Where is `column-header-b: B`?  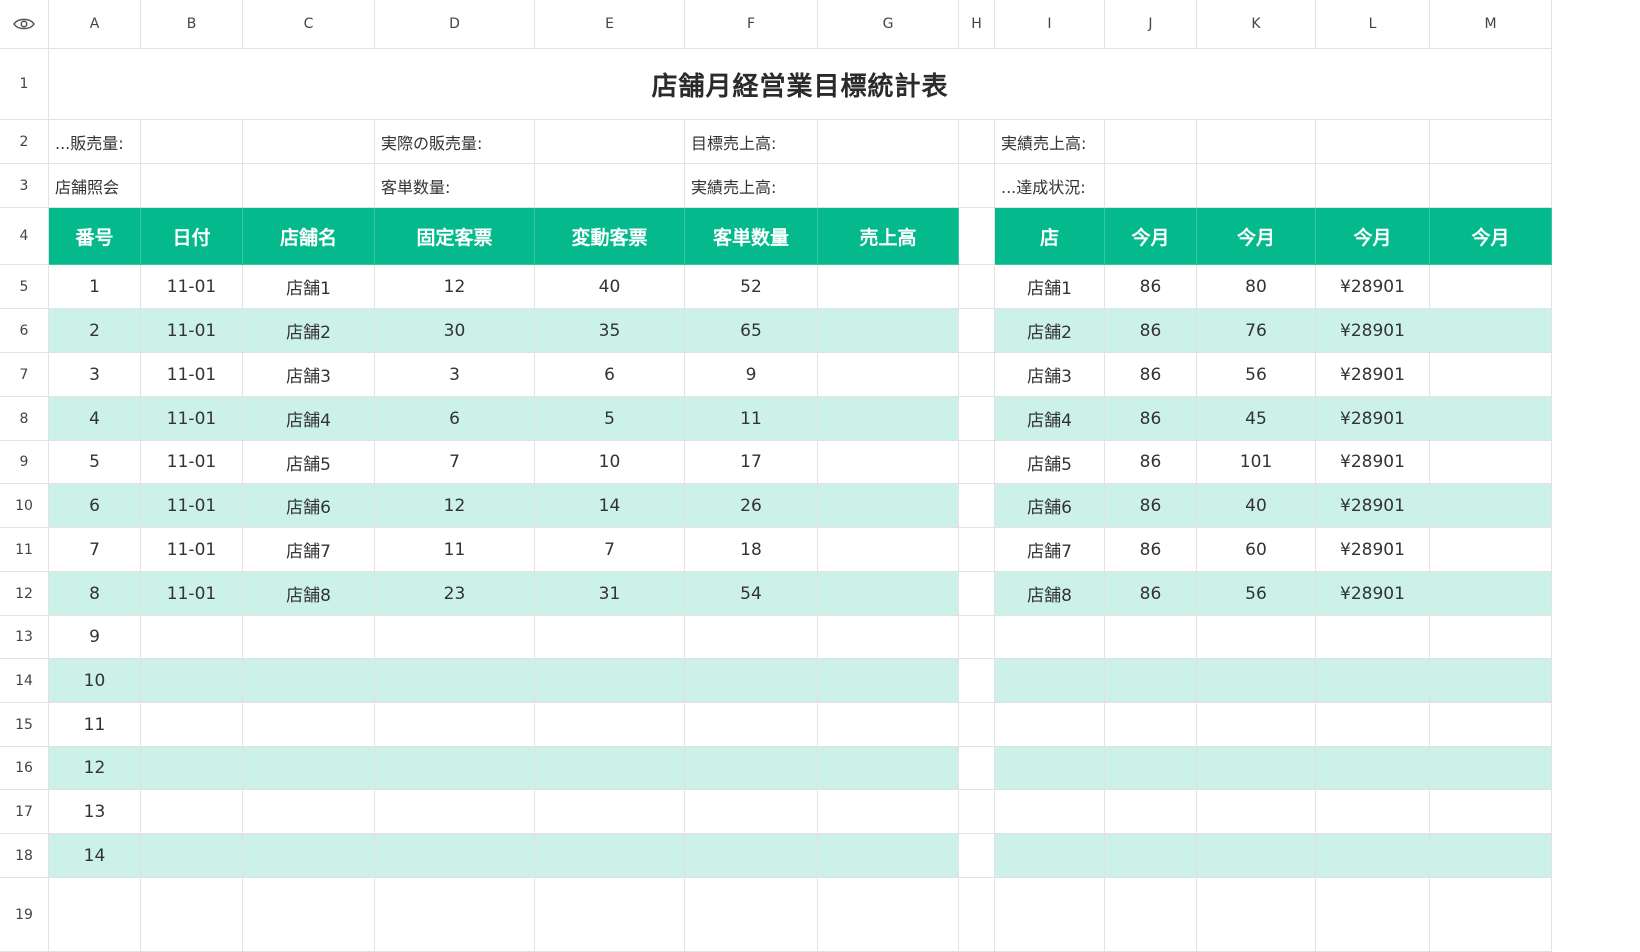
column-header-b: B is located at coordinates (192, 24).